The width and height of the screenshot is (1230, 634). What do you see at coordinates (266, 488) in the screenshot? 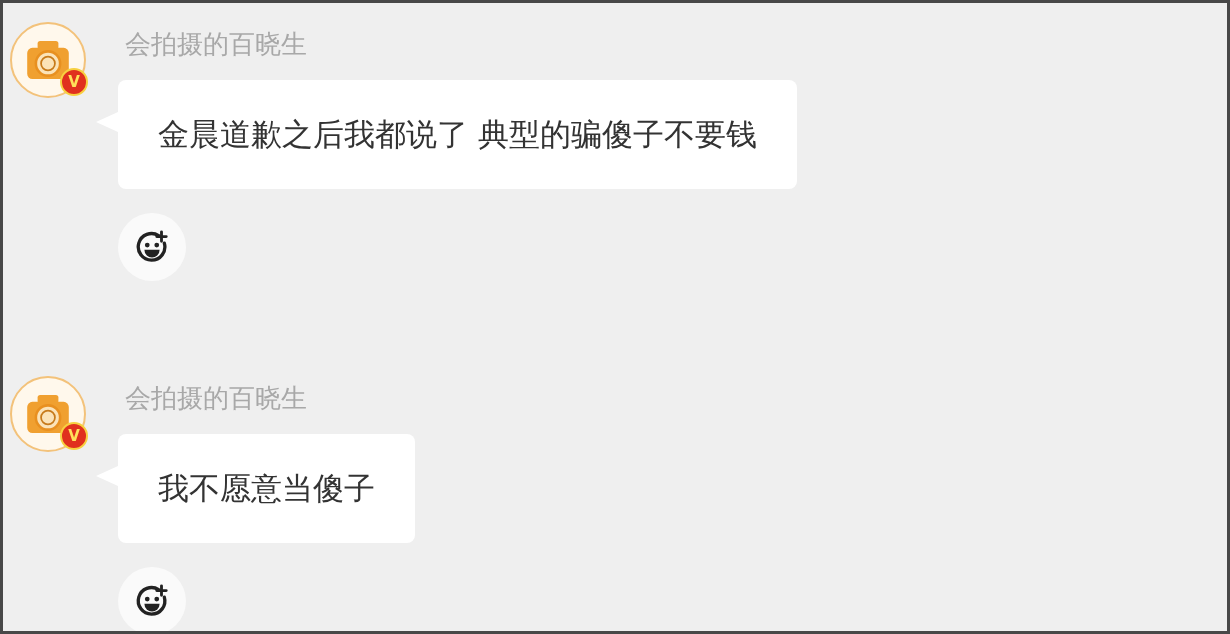
I see `message-text: 我不愿意当傻子` at bounding box center [266, 488].